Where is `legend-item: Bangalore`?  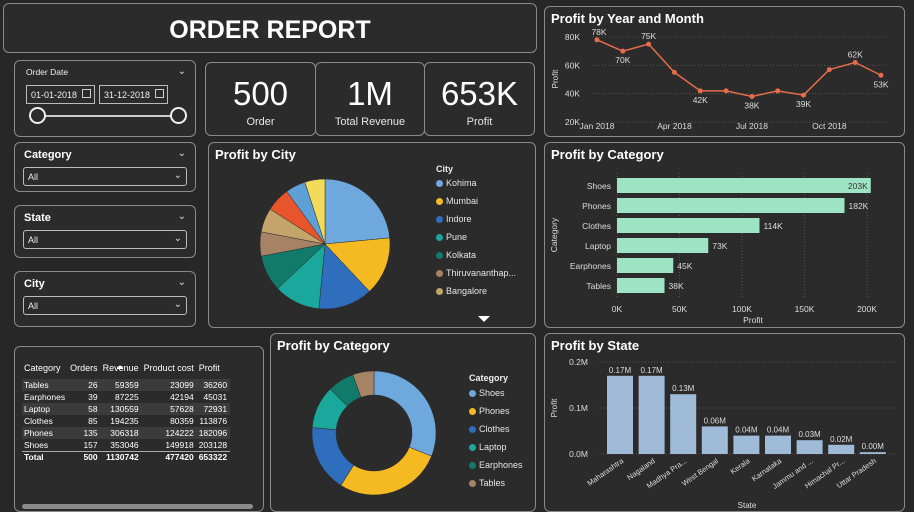
legend-item: Bangalore is located at coordinates (461, 291).